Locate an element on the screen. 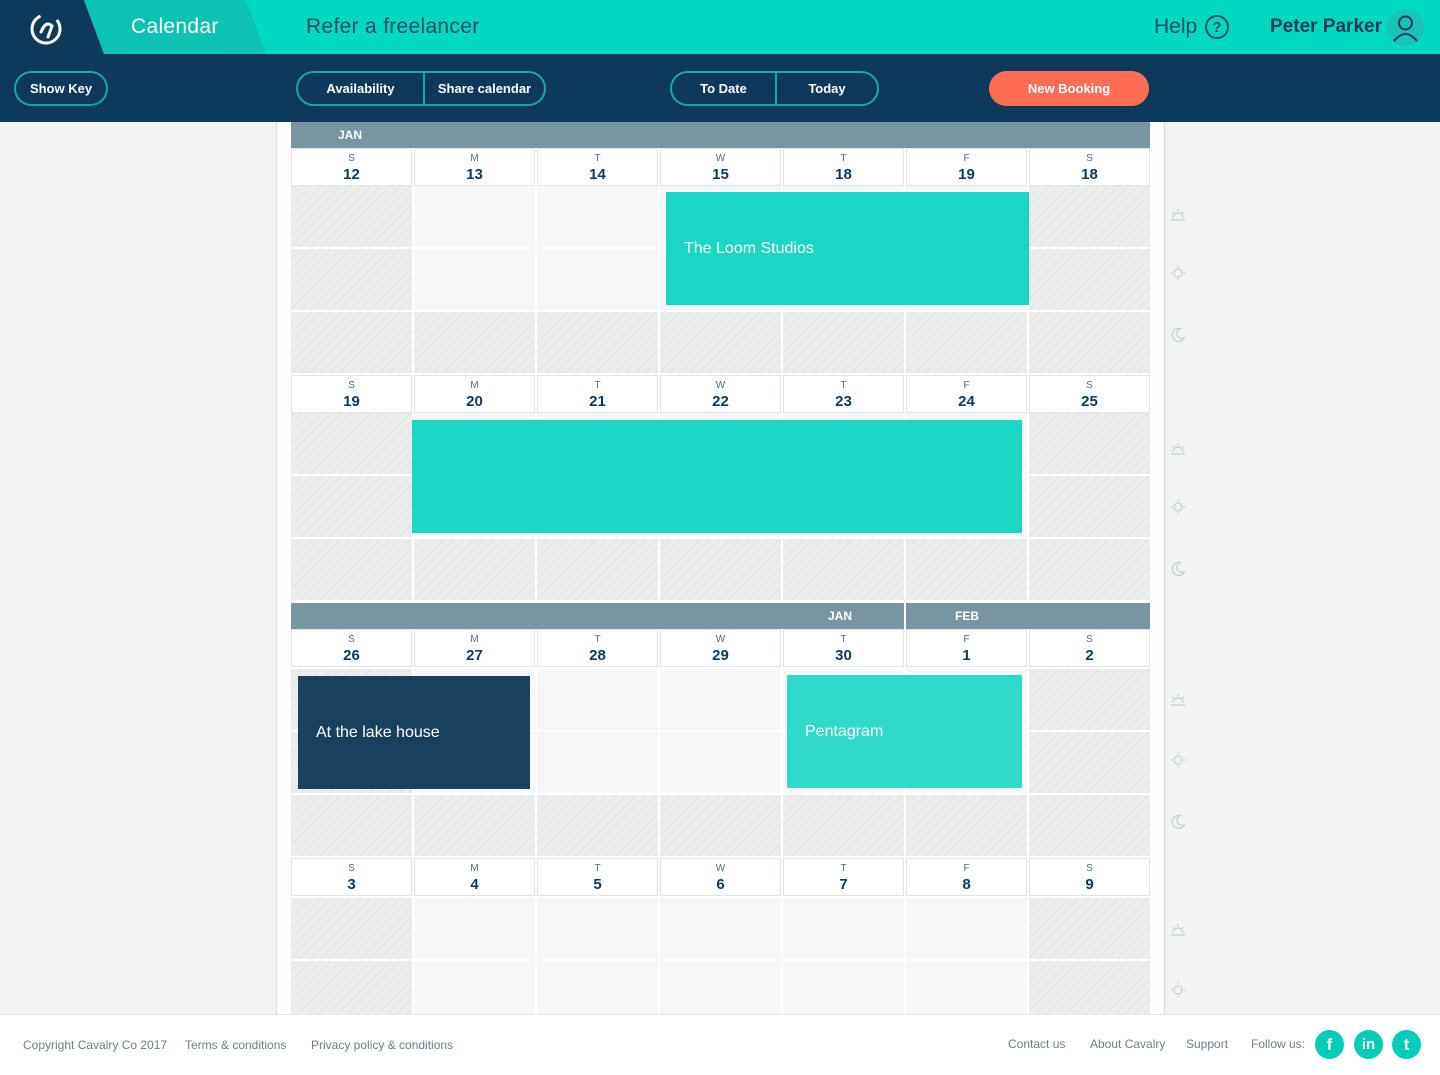 The image size is (1440, 1075). about-link: About Cavalry is located at coordinates (1127, 1044).